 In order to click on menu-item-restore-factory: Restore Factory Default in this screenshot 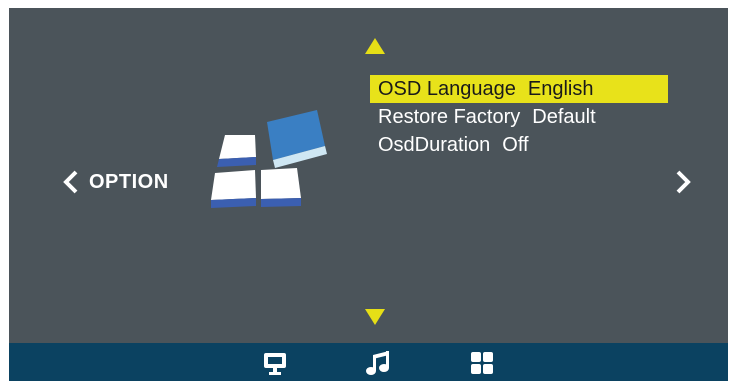, I will do `click(519, 117)`.